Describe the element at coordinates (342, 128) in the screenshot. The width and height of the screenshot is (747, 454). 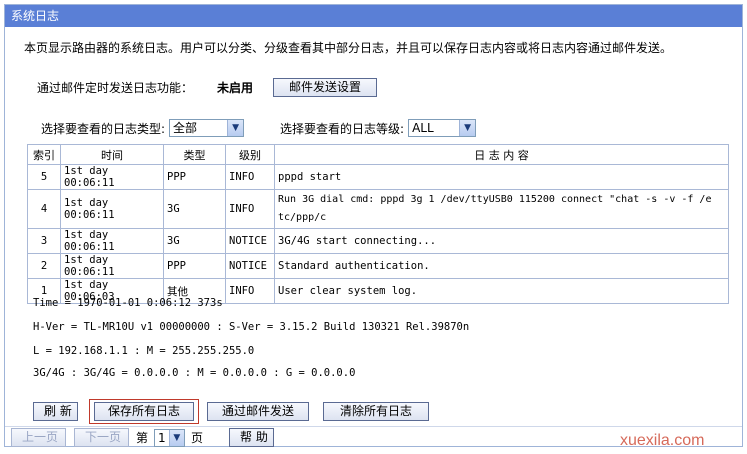
I see `log-level-label: 选择要查看的日志等级:` at that location.